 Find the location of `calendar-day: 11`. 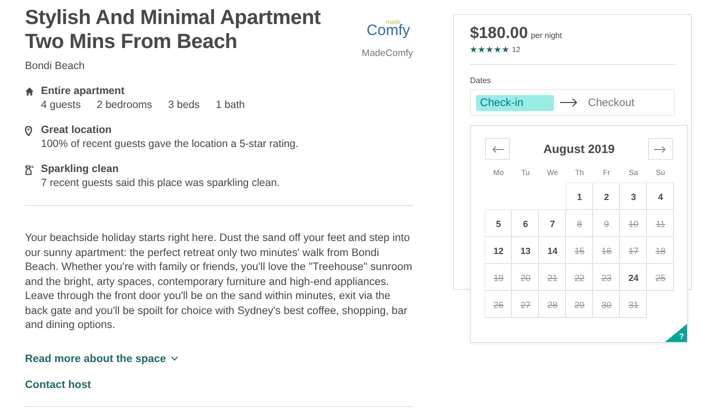

calendar-day: 11 is located at coordinates (660, 223).